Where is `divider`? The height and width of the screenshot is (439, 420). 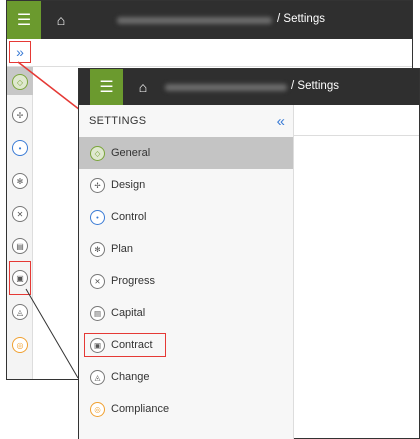
divider is located at coordinates (209, 66).